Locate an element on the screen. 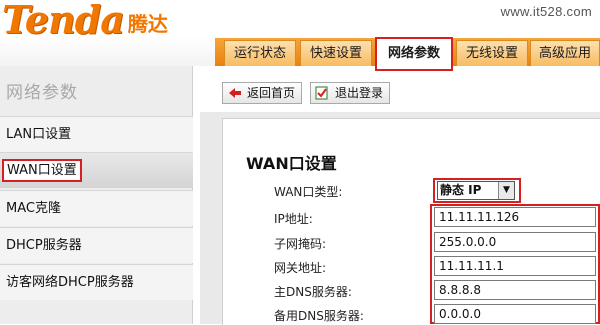 This screenshot has height=325, width=600. wan-type-label: WAN口类型: is located at coordinates (308, 192).